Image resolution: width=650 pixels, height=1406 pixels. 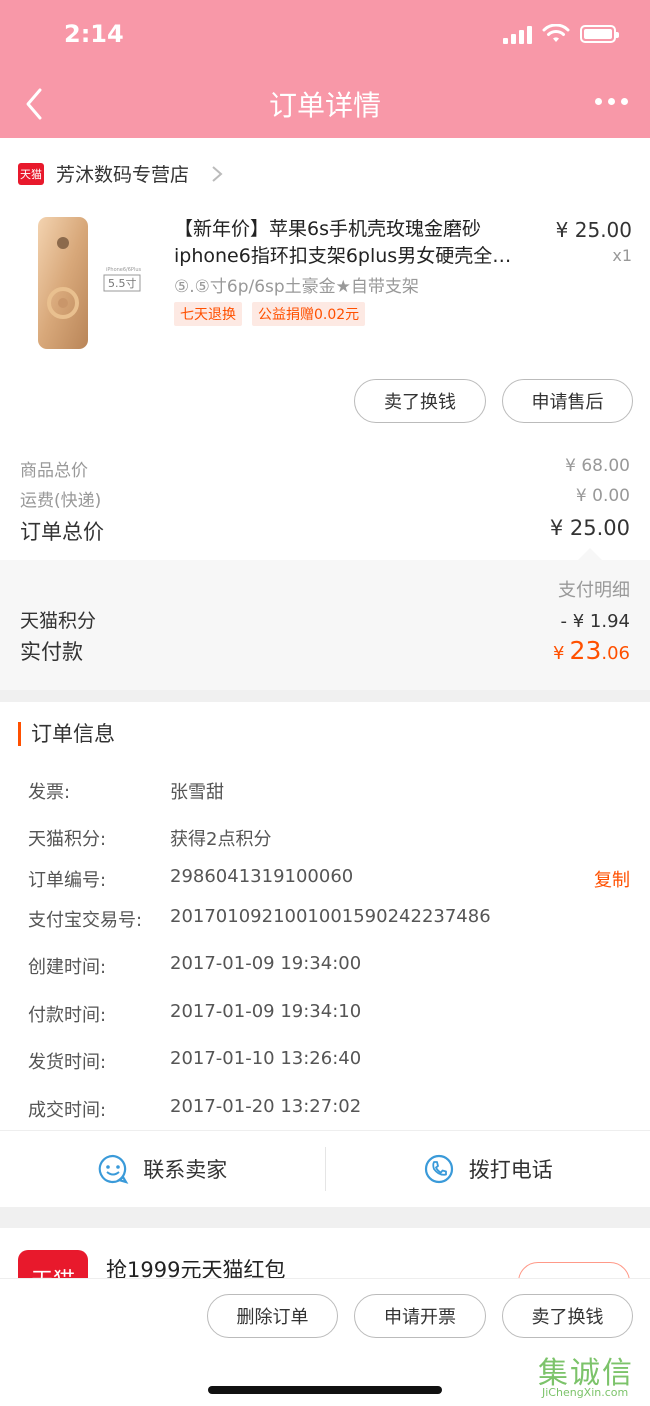 What do you see at coordinates (126, 792) in the screenshot?
I see `info-row-invoice: 发票: 张雪甜` at bounding box center [126, 792].